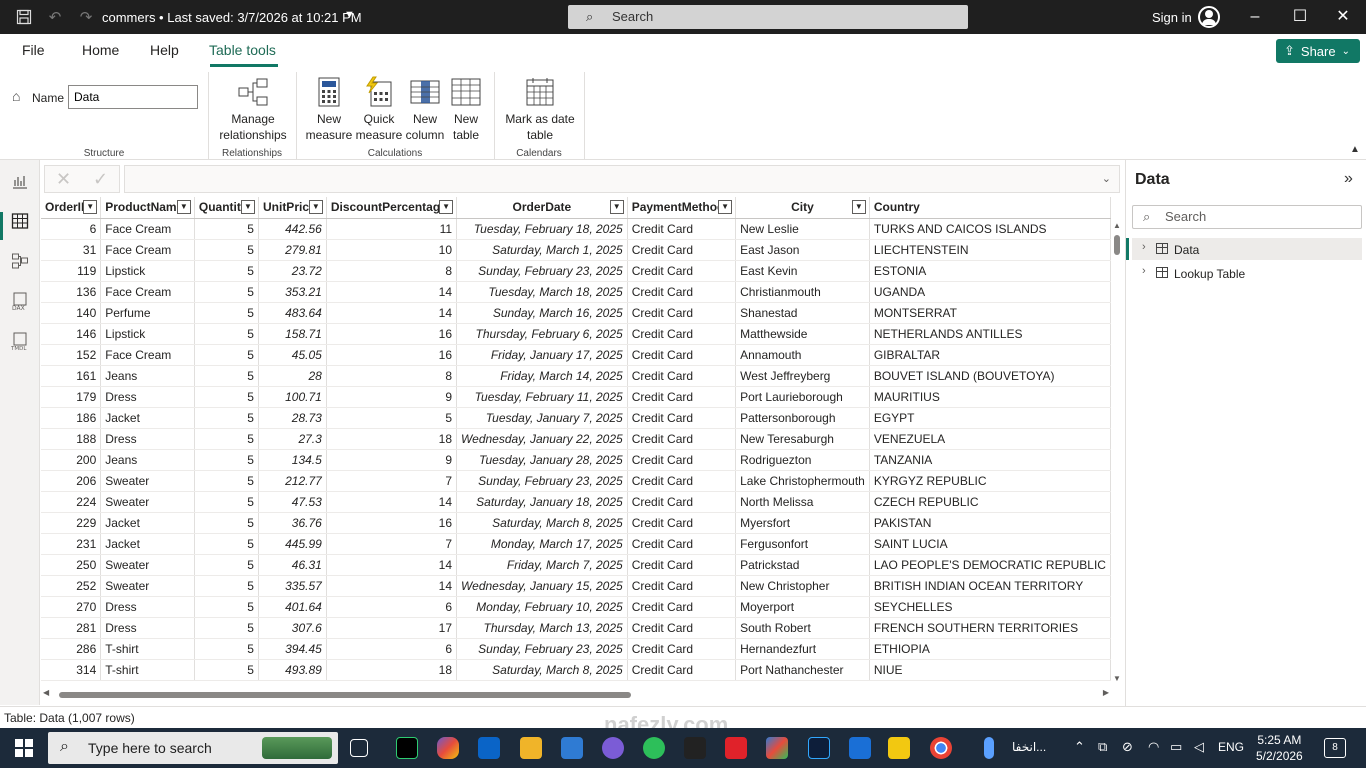 Image resolution: width=1366 pixels, height=768 pixels. I want to click on column-header-paymentmethod: PaymentMethod ▼, so click(682, 208).